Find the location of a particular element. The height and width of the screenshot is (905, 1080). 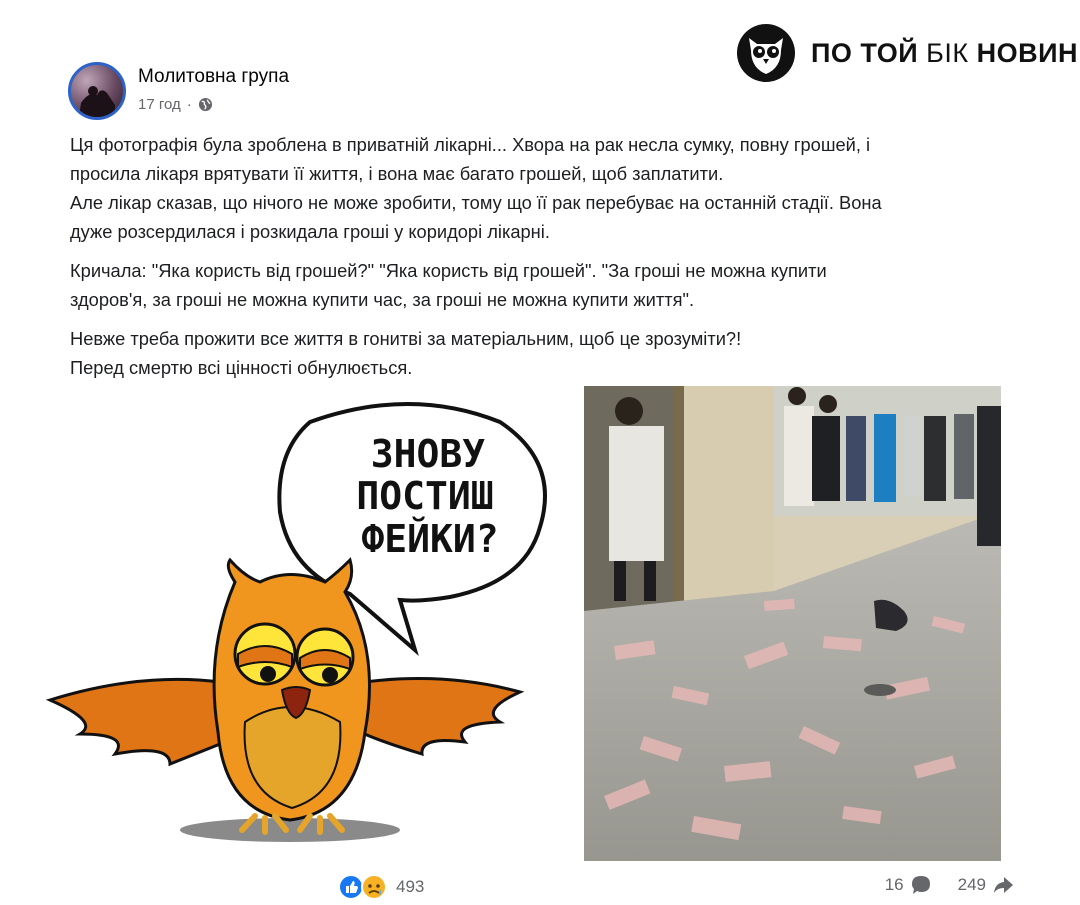

brand-logo: ПО ТОЙ БІК НОВИН is located at coordinates (906, 53).